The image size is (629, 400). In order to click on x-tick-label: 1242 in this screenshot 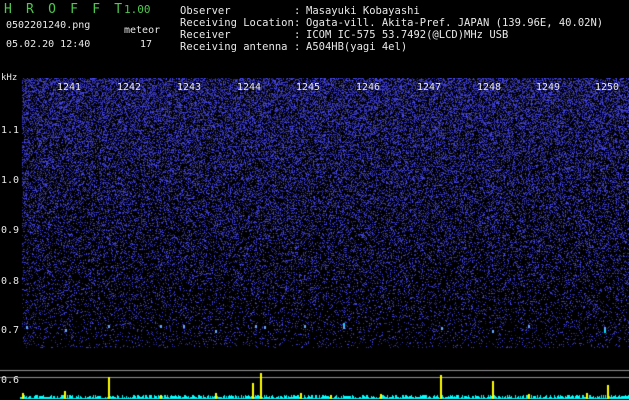, I will do `click(129, 87)`.